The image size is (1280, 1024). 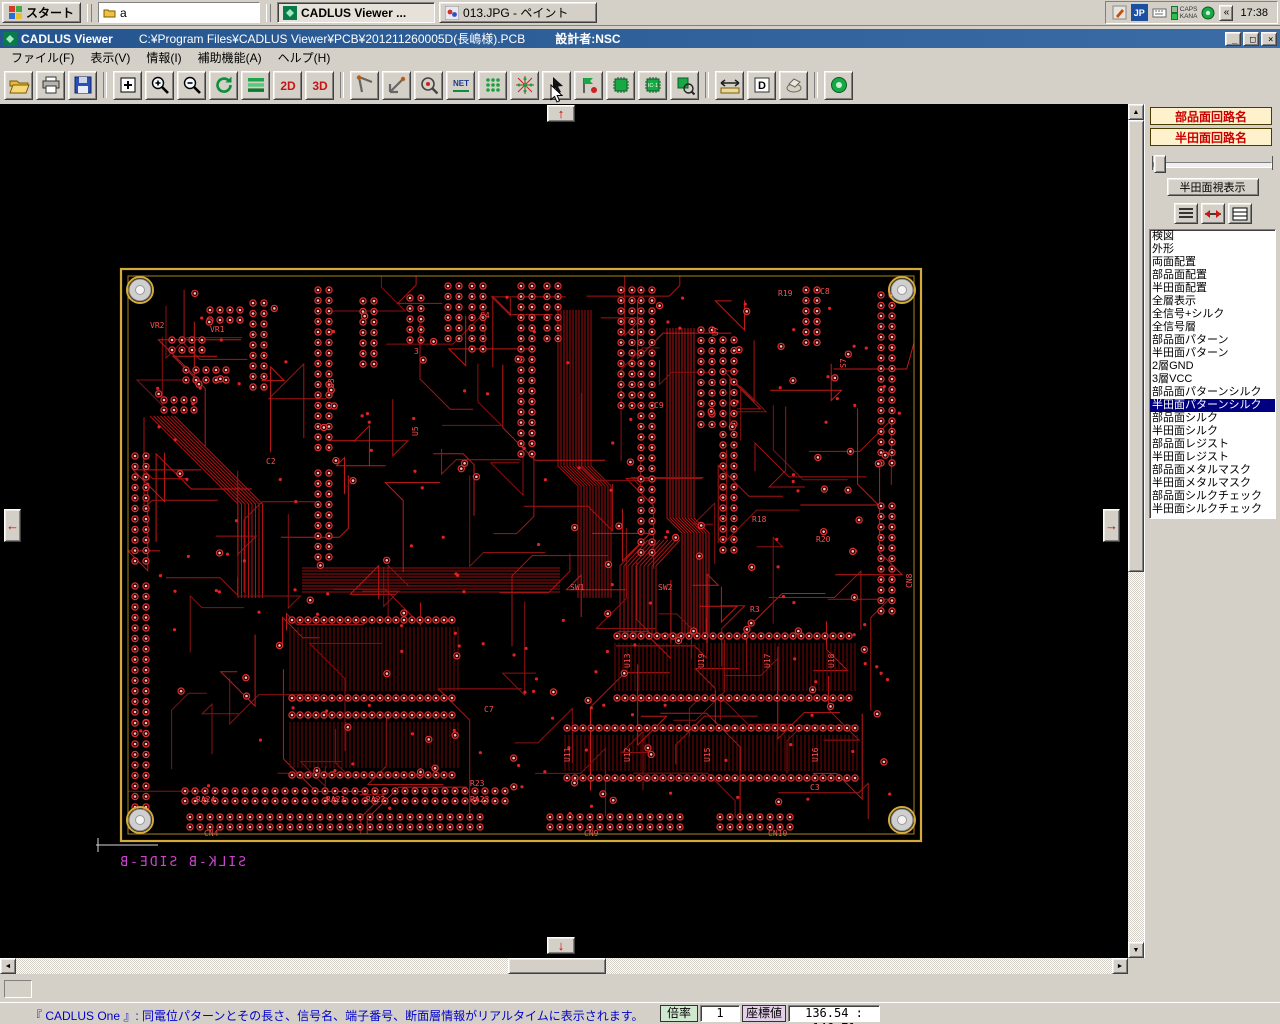 What do you see at coordinates (561, 113) in the screenshot?
I see `pan-up-button: ↑` at bounding box center [561, 113].